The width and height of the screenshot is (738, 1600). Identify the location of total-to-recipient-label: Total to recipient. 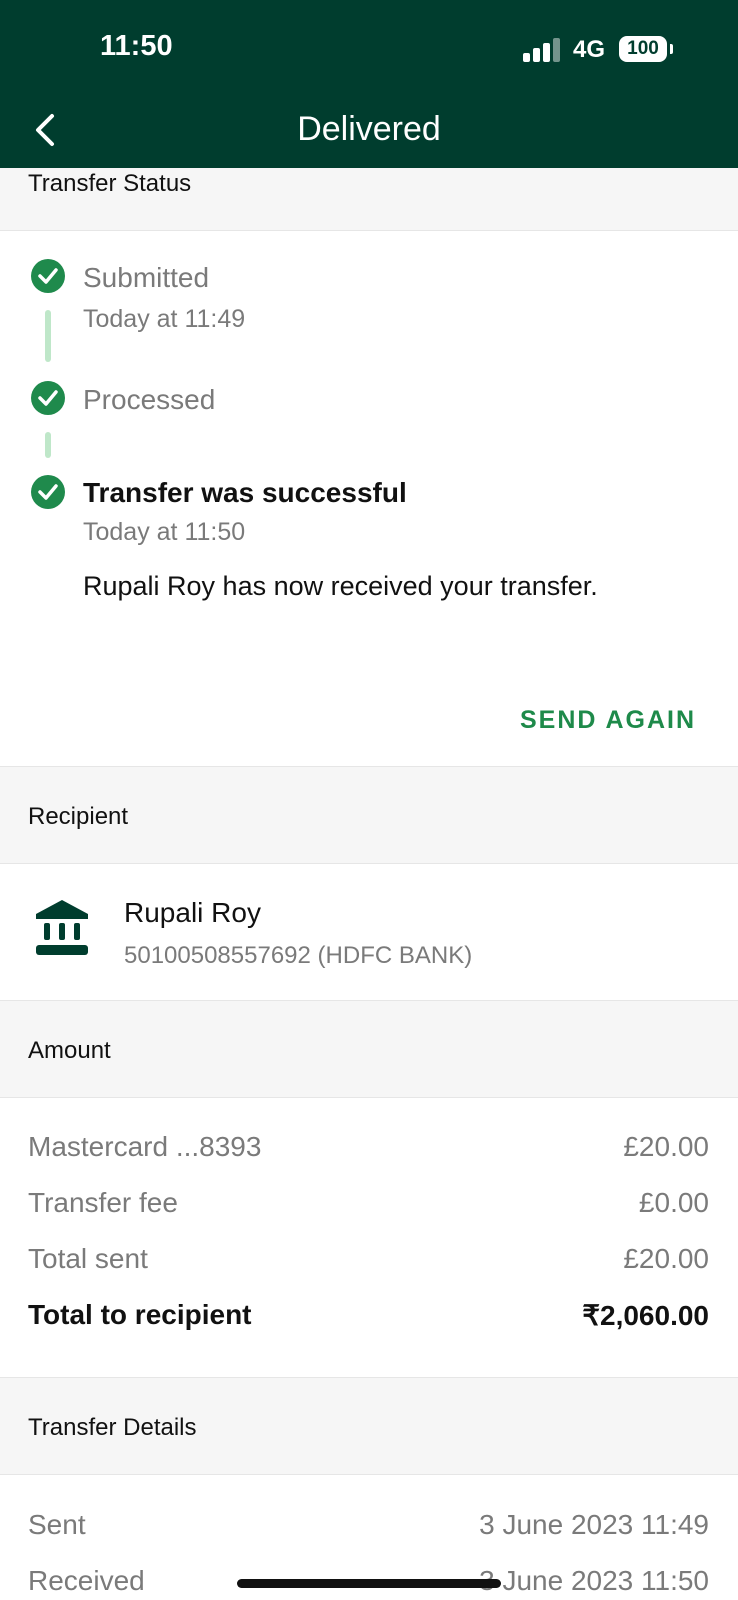
(140, 1314).